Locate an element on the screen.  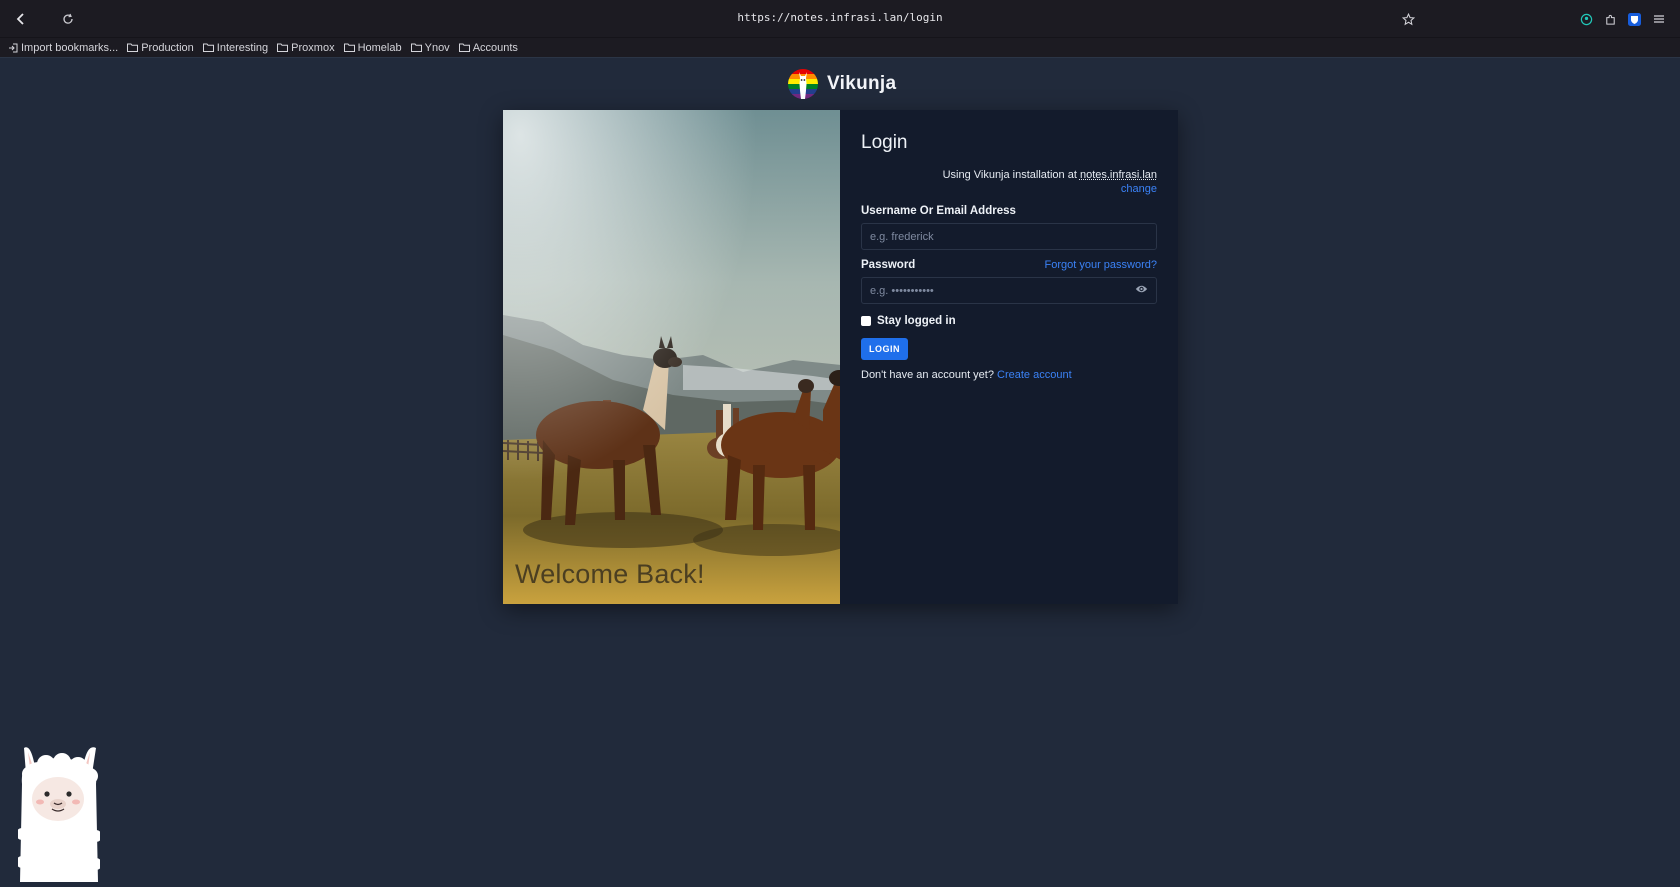
password-placeholder: e.g. ••••••••••• is located at coordinates (902, 291).